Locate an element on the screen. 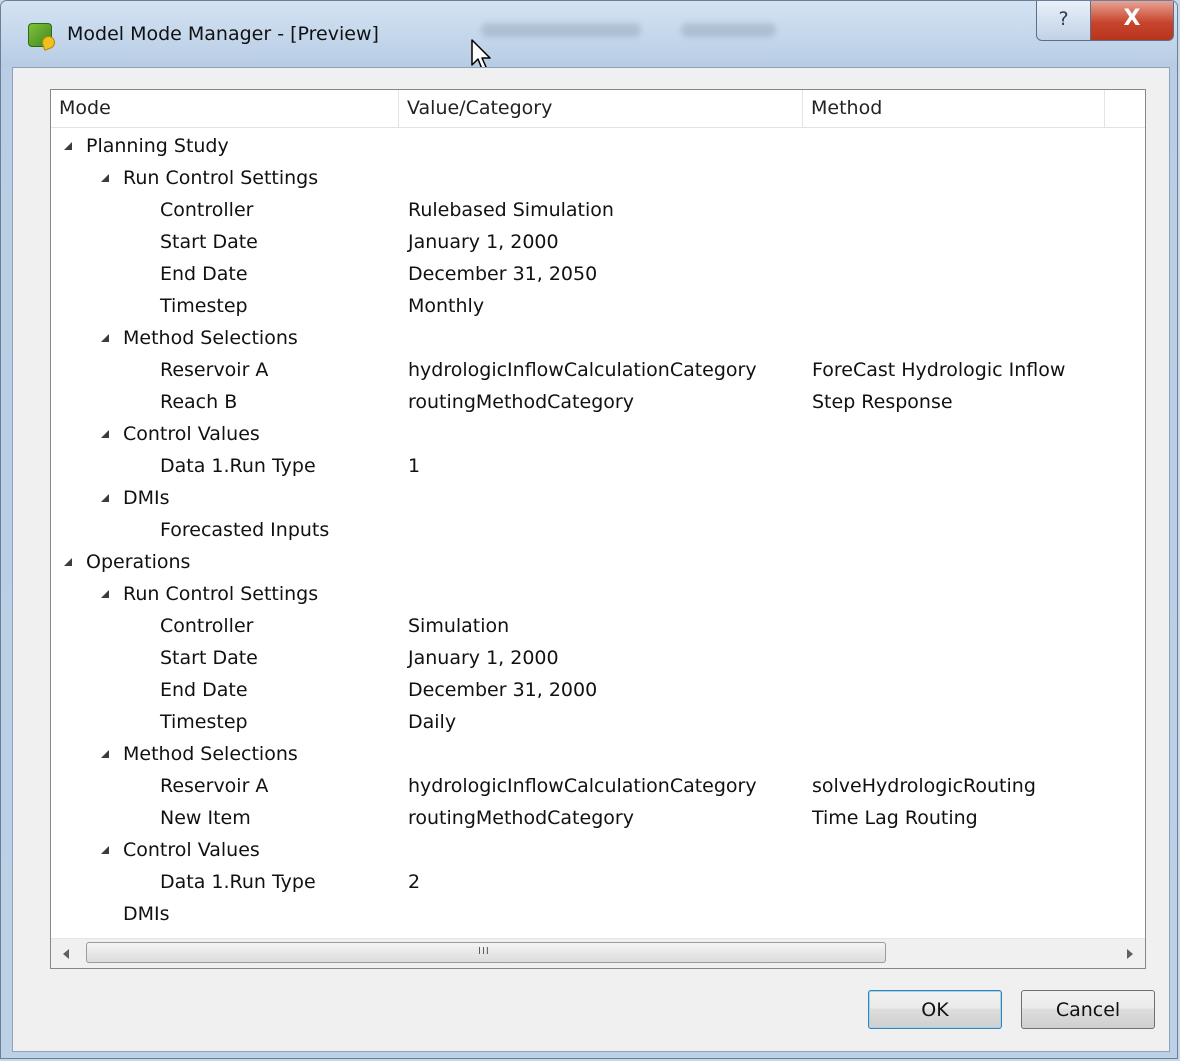 The width and height of the screenshot is (1180, 1061). tree-row-value: Rulebased Simulation is located at coordinates (511, 210).